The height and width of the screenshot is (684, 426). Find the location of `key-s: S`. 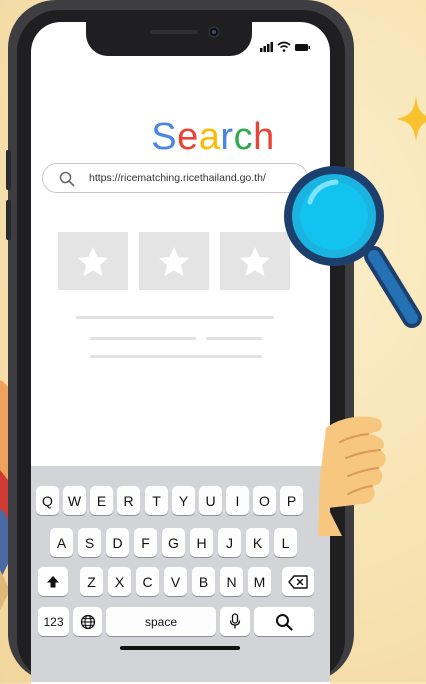

key-s: S is located at coordinates (89, 542).